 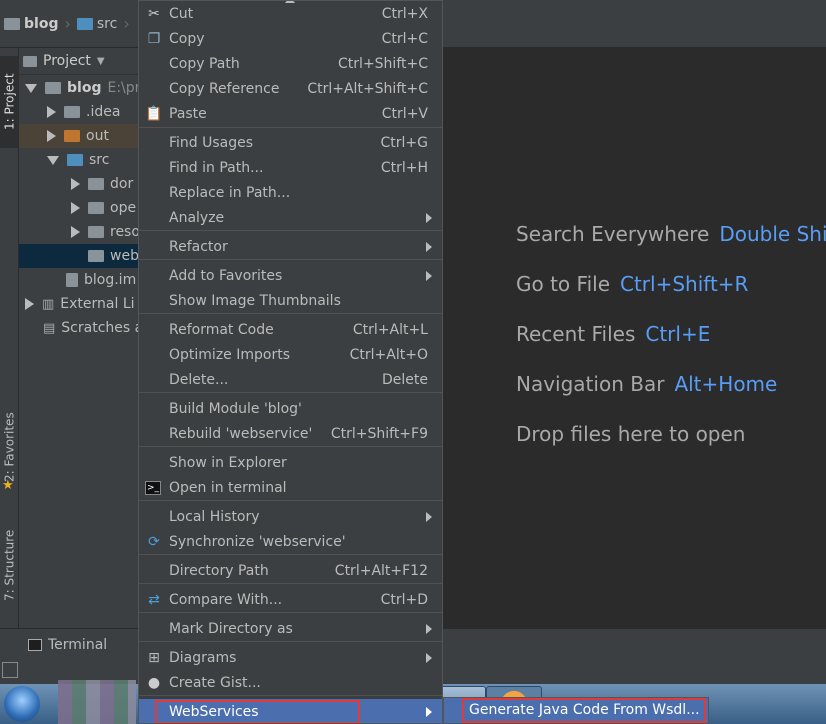 What do you see at coordinates (78, 304) in the screenshot?
I see `tree-node-external-libraries: ▥ External Li` at bounding box center [78, 304].